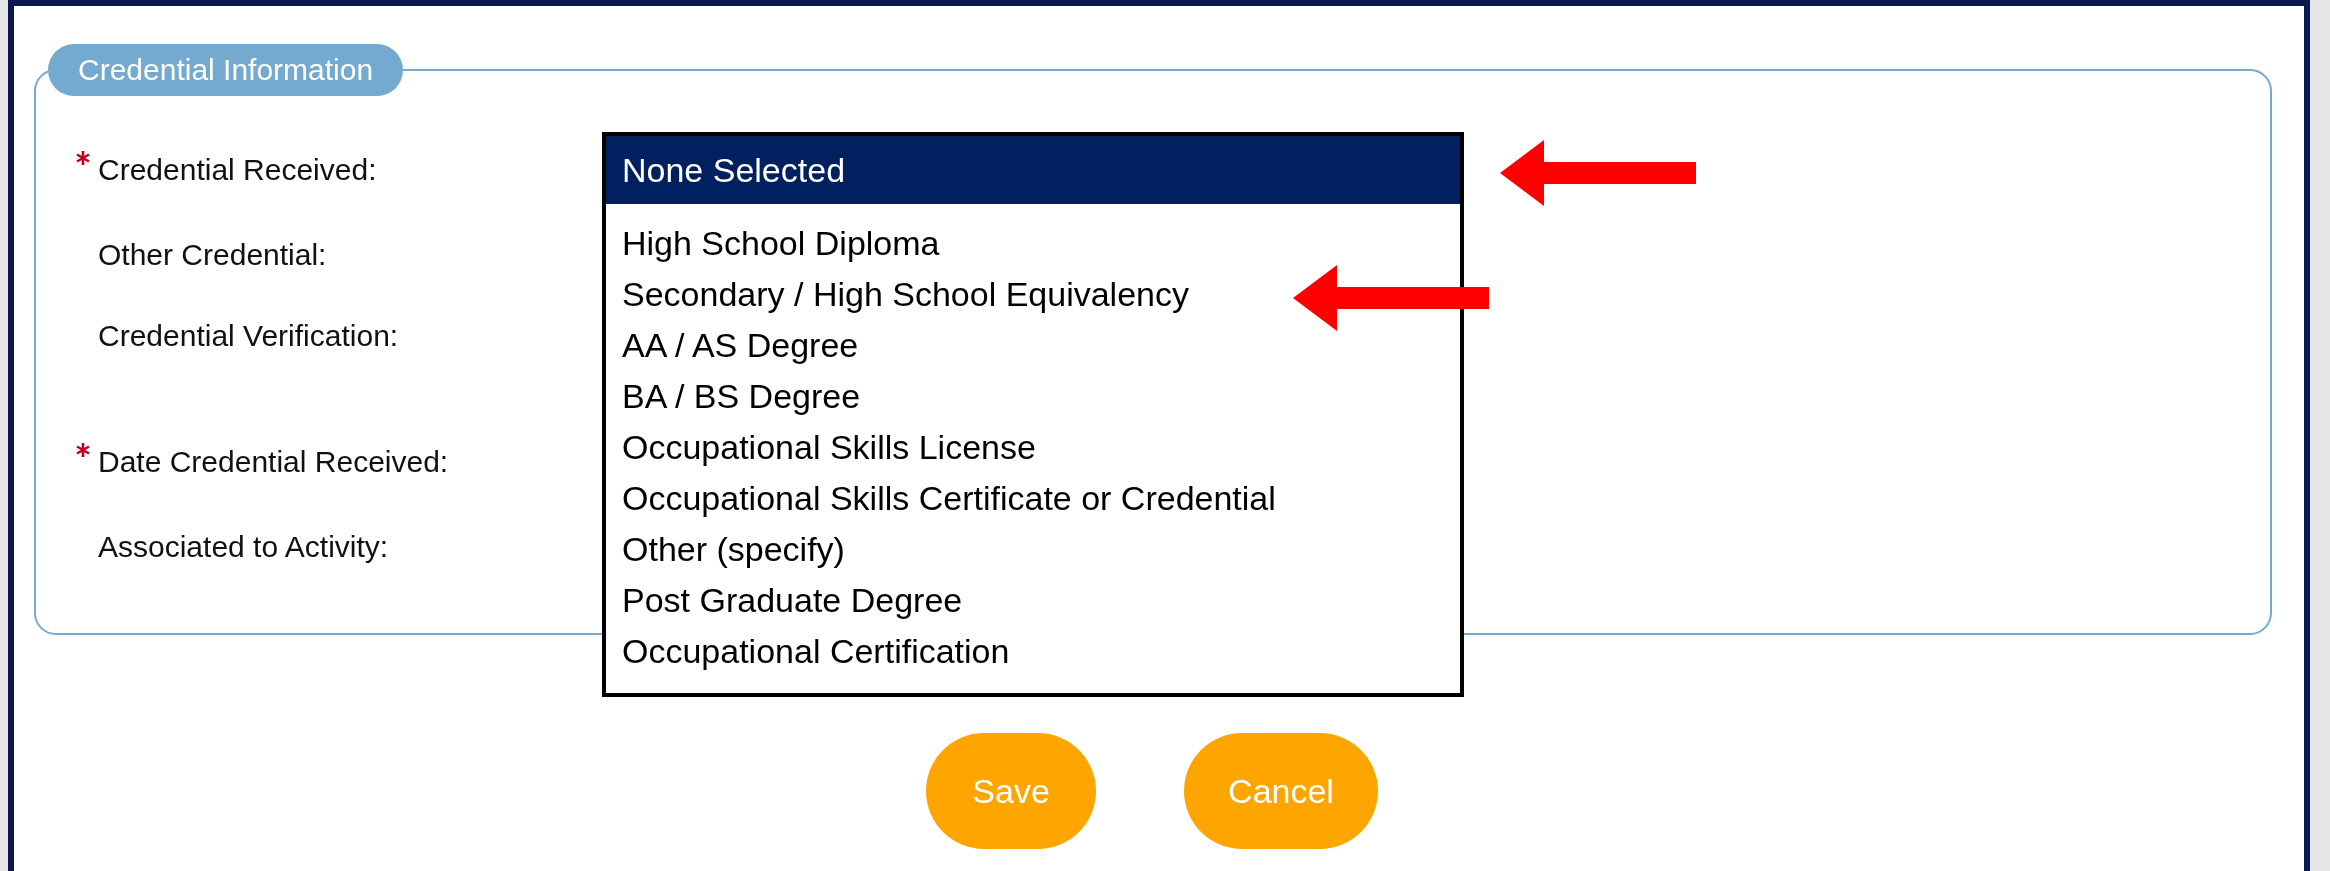 The image size is (2330, 871). Describe the element at coordinates (1033, 498) in the screenshot. I see `dropdown-option: Occupational Skills Certificate or Credential` at that location.